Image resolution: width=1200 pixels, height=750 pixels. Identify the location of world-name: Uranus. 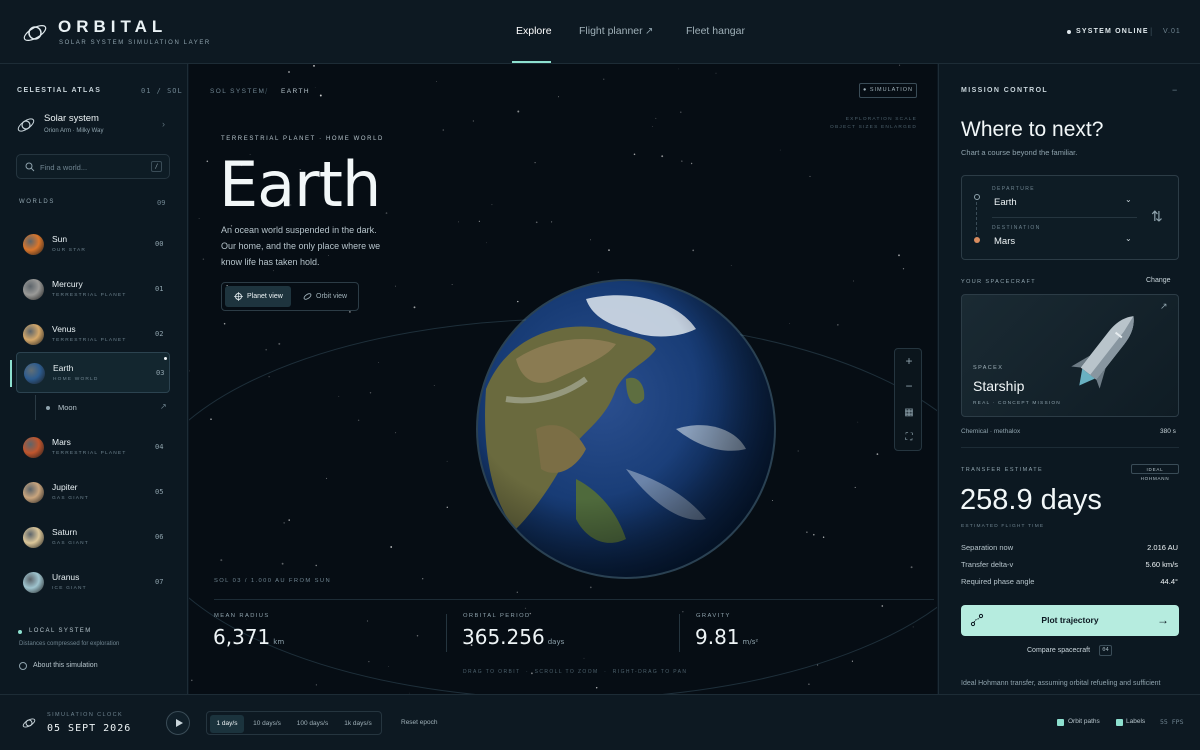
(66, 577).